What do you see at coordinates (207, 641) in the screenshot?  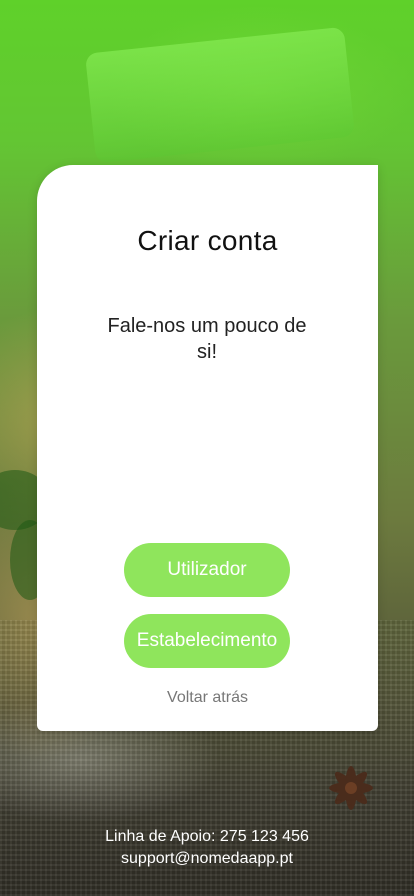 I see `establishment-button: Estabelecimento` at bounding box center [207, 641].